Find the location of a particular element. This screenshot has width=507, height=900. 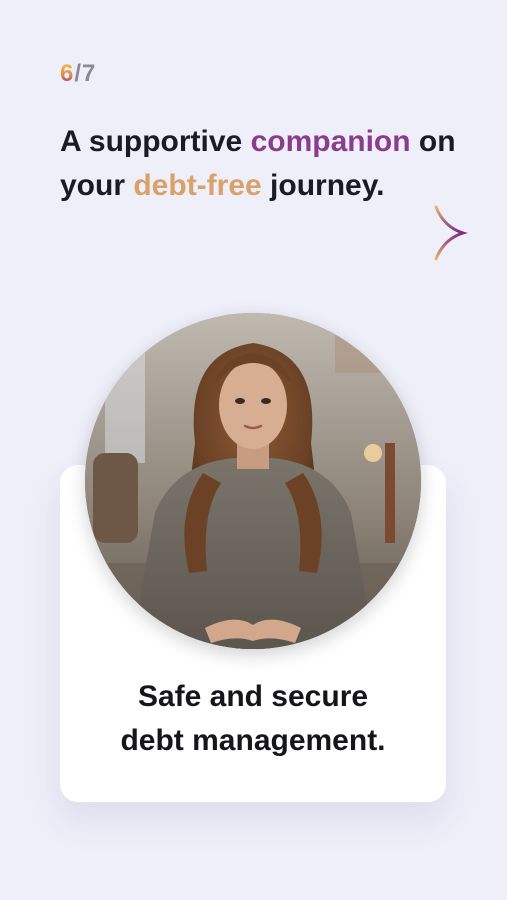

arrow-right-icon is located at coordinates (275, 237).